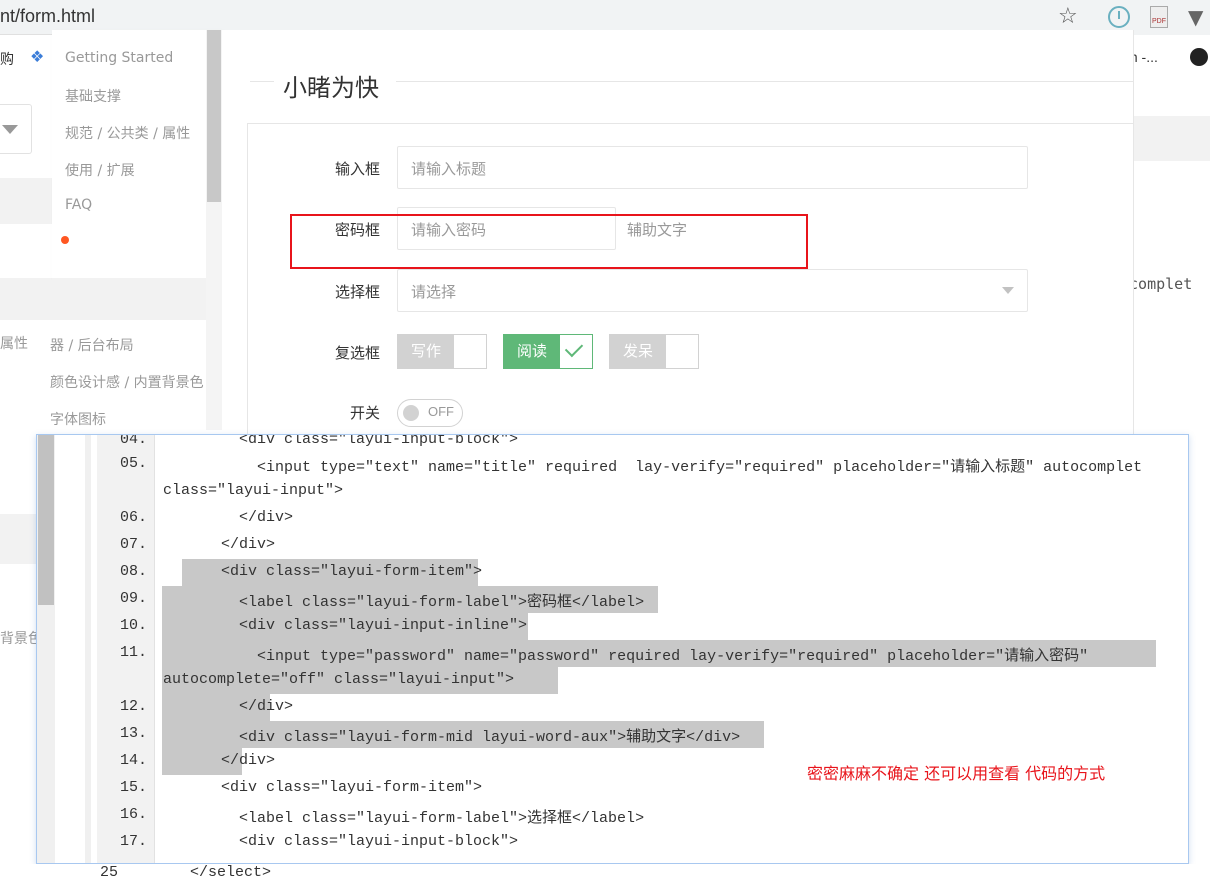 The width and height of the screenshot is (1210, 879). I want to click on bookmark-icon: ❖, so click(37, 56).